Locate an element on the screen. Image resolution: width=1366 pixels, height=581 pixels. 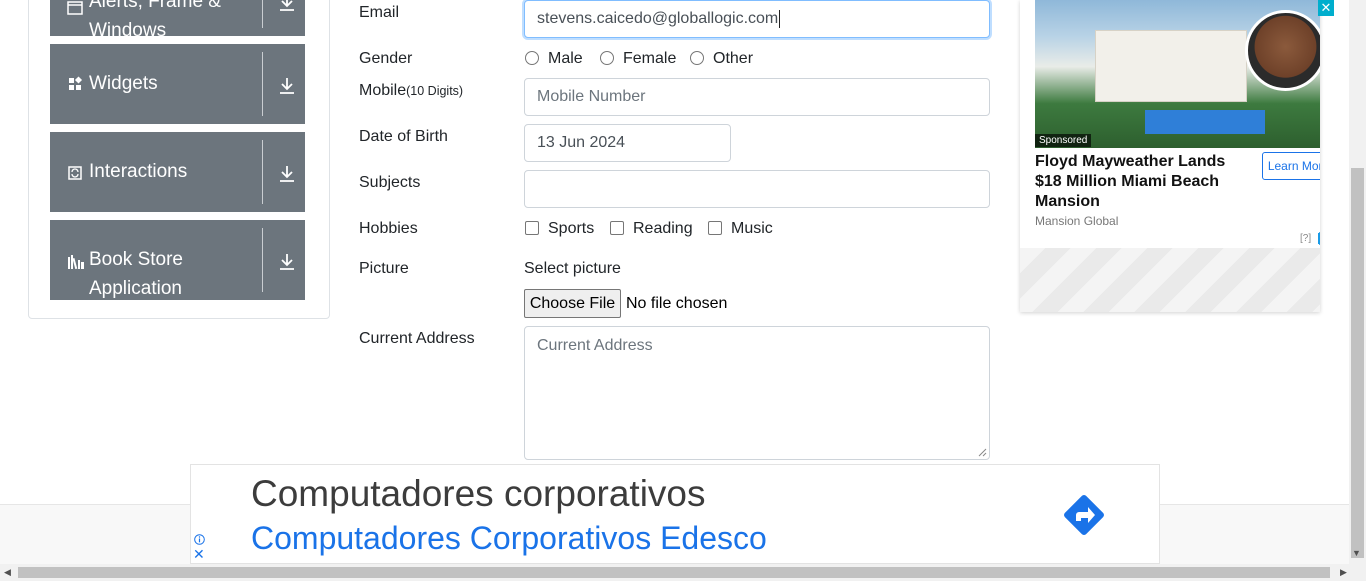
mansion-shape is located at coordinates (1171, 66).